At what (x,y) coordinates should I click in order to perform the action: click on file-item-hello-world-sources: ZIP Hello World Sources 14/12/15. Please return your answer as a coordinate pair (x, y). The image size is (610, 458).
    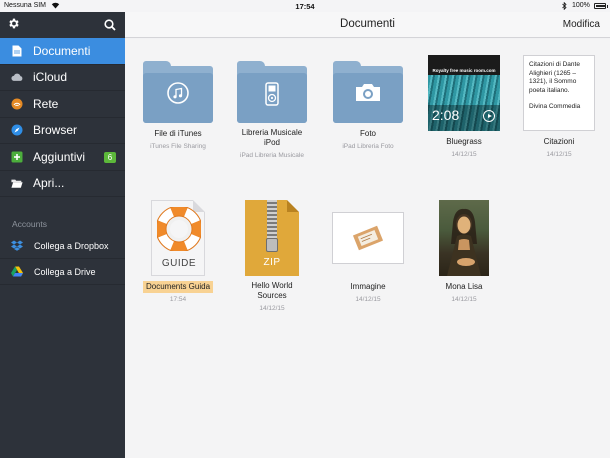
    Looking at the image, I should click on (272, 256).